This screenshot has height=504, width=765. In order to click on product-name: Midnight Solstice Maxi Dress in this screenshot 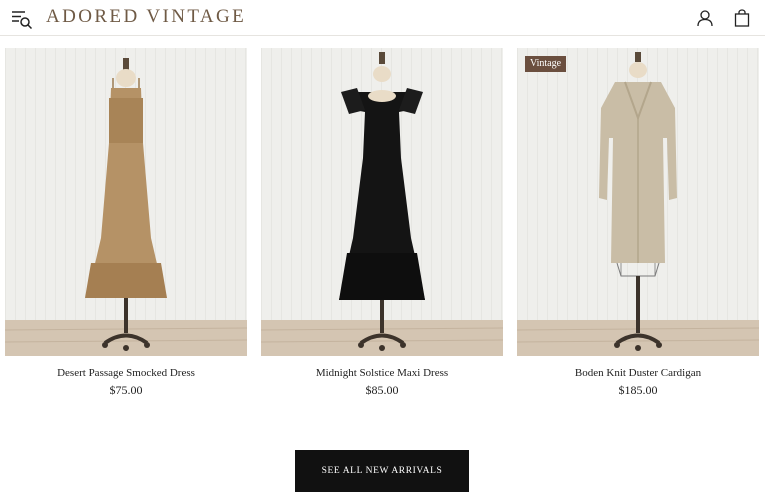, I will do `click(382, 373)`.